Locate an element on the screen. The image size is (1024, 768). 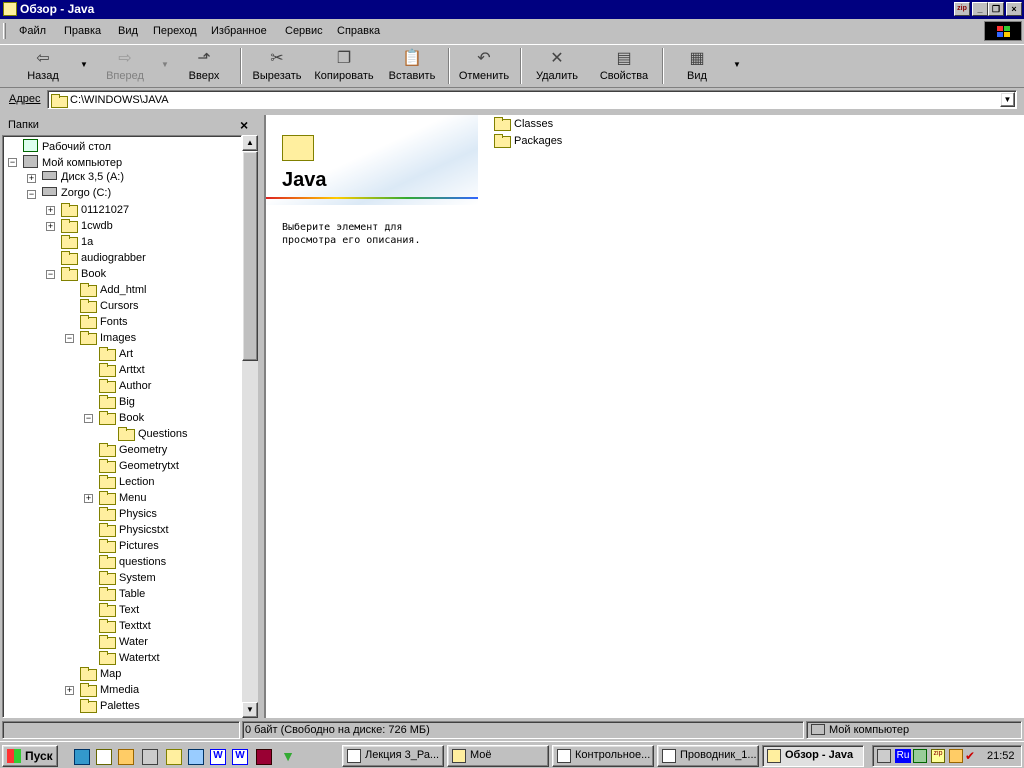
tree-item: Рабочий стол is located at coordinates (67, 147).